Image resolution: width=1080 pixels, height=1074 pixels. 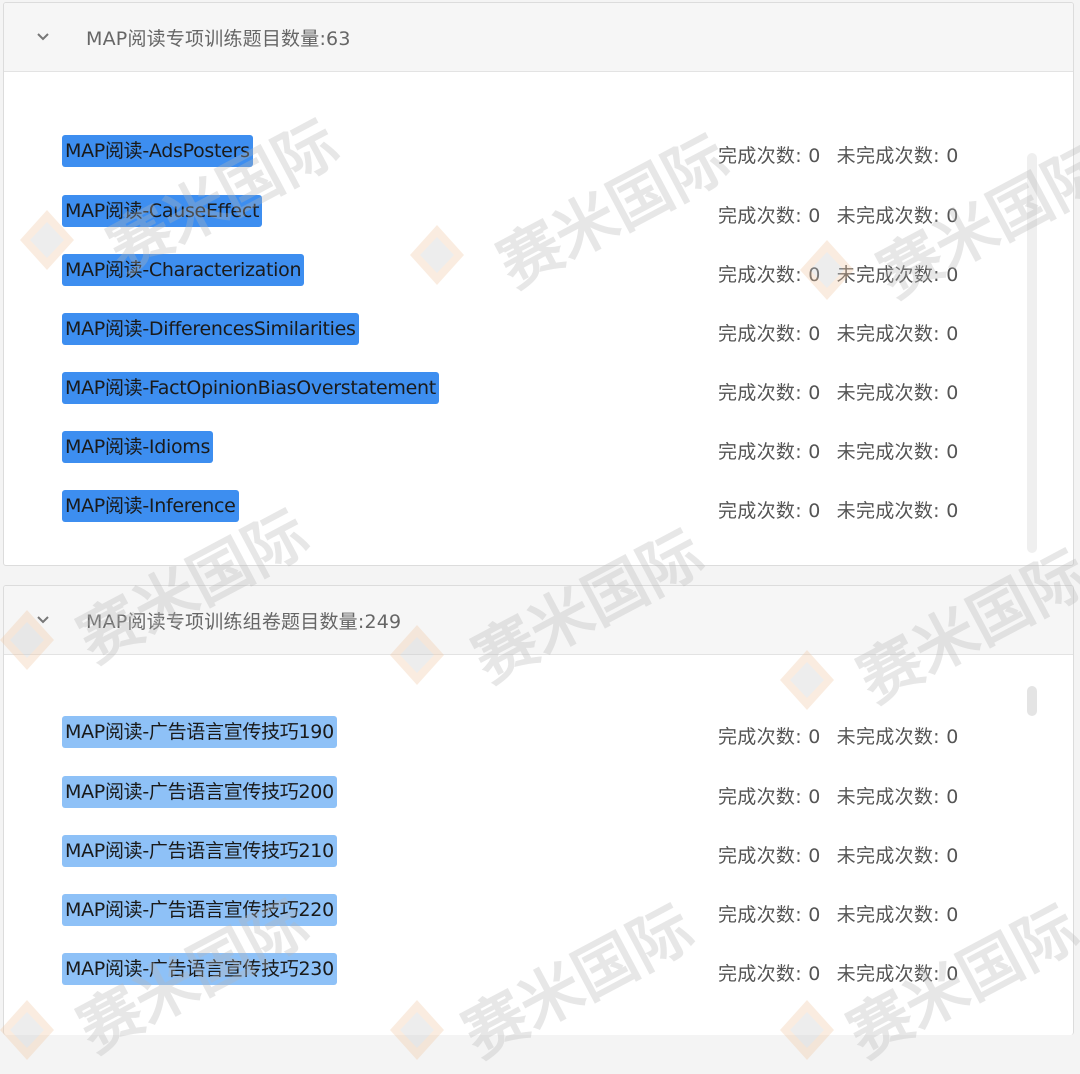 I want to click on panel-title: MAP阅读专项训练题目数量:63, so click(x=218, y=38).